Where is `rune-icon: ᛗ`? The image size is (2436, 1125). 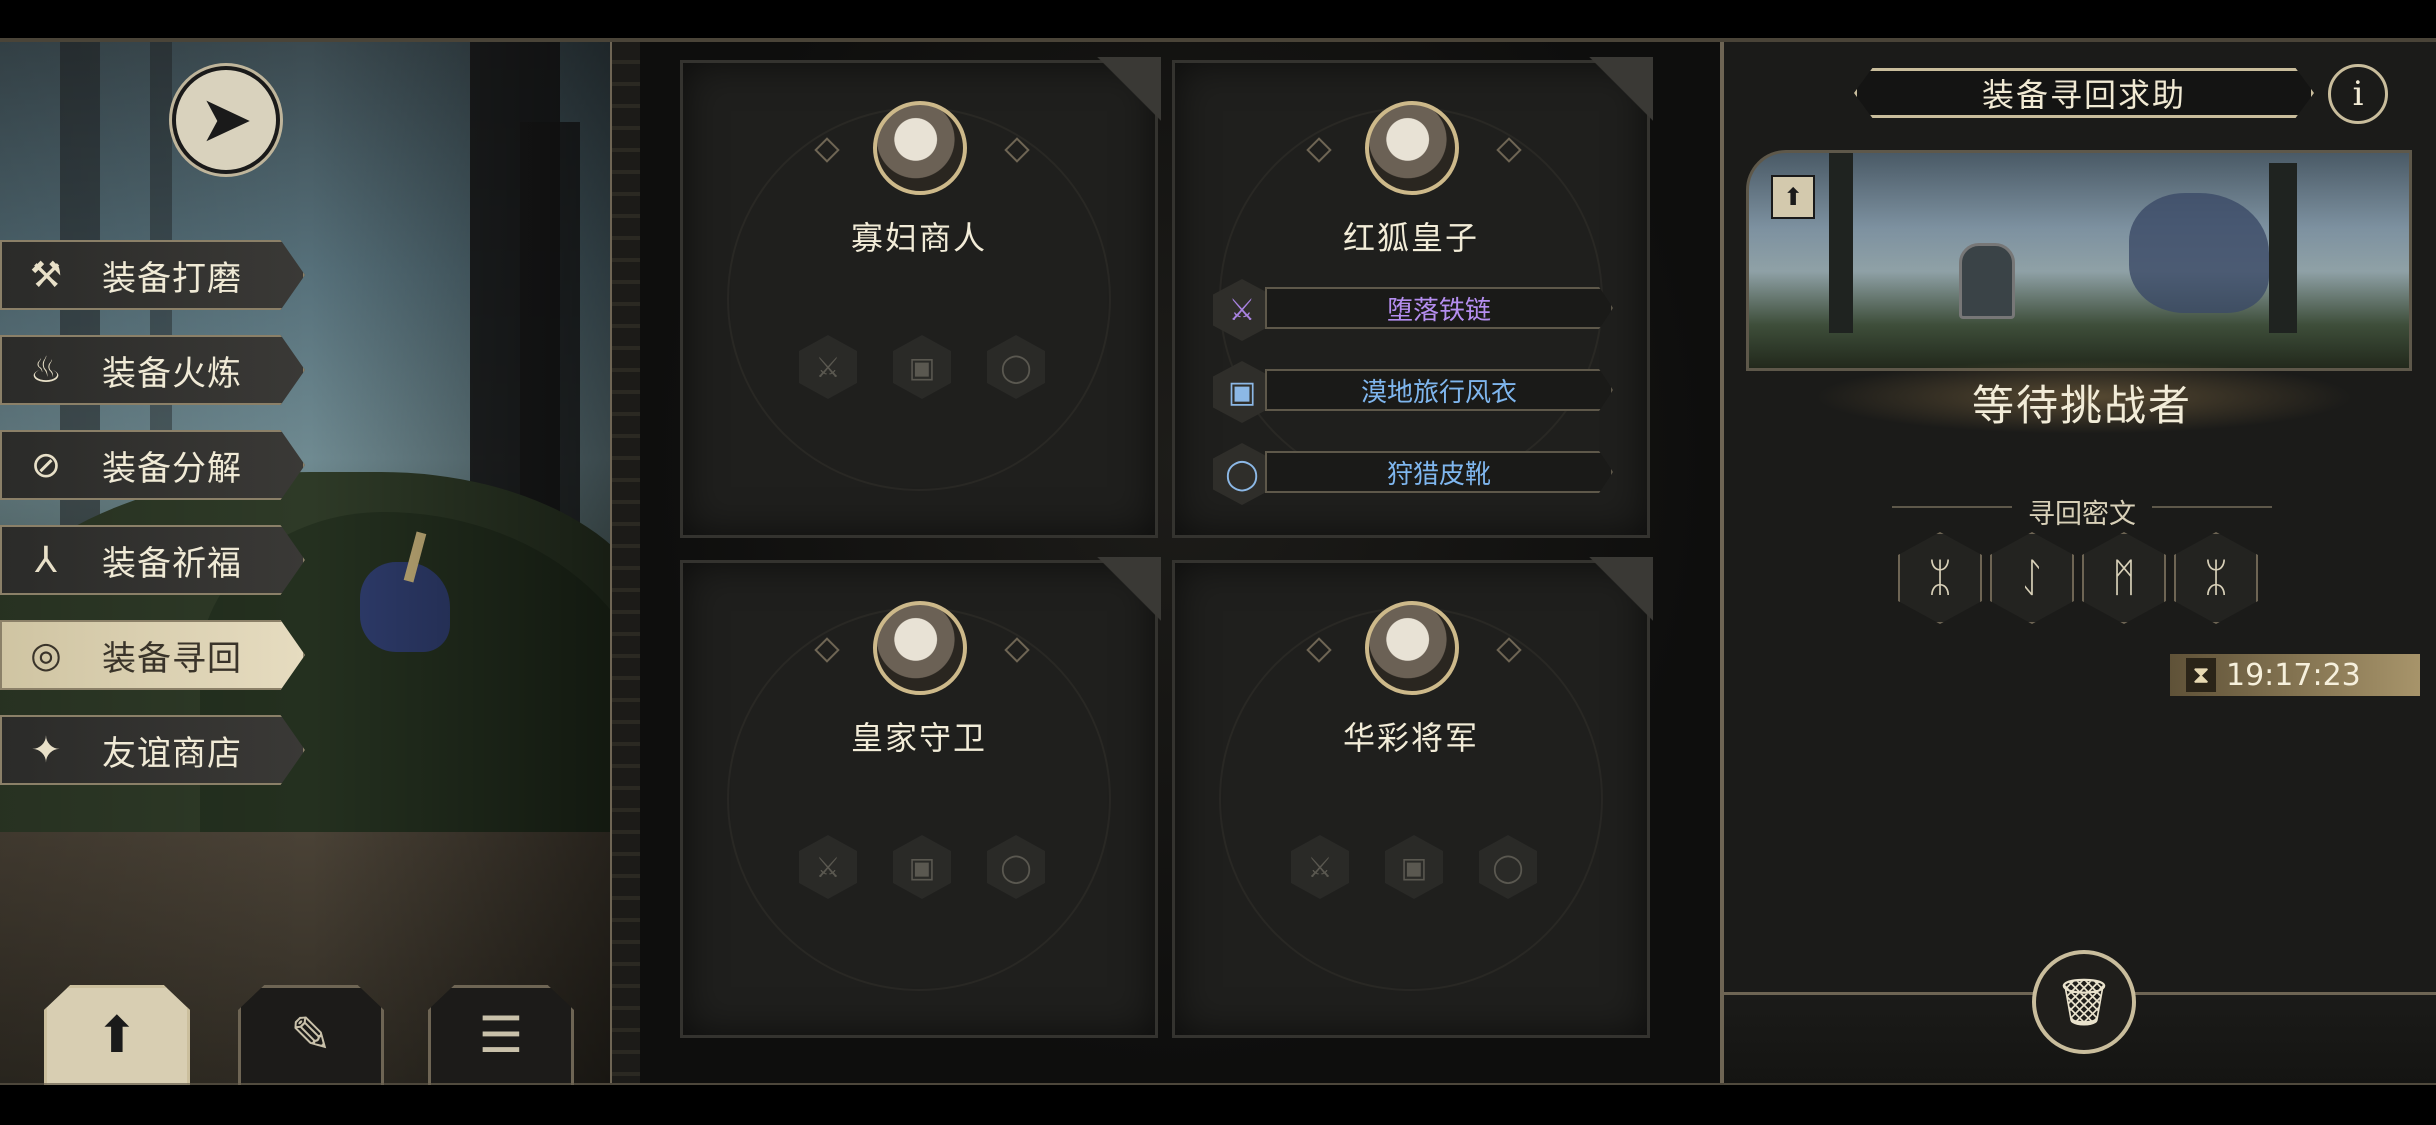
rune-icon: ᛗ is located at coordinates (2124, 578).